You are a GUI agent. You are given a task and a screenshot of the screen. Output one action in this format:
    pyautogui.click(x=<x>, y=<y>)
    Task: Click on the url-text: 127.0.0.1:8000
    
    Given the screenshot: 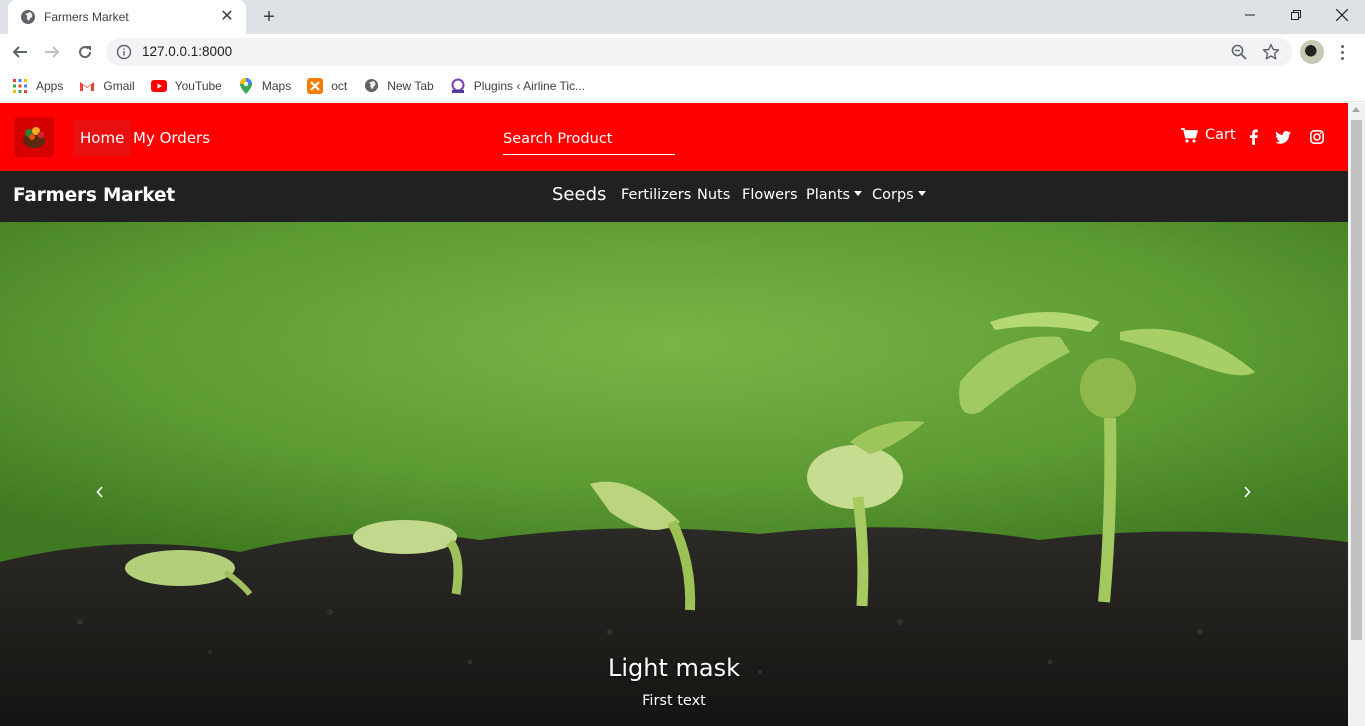 What is the action you would take?
    pyautogui.click(x=187, y=51)
    